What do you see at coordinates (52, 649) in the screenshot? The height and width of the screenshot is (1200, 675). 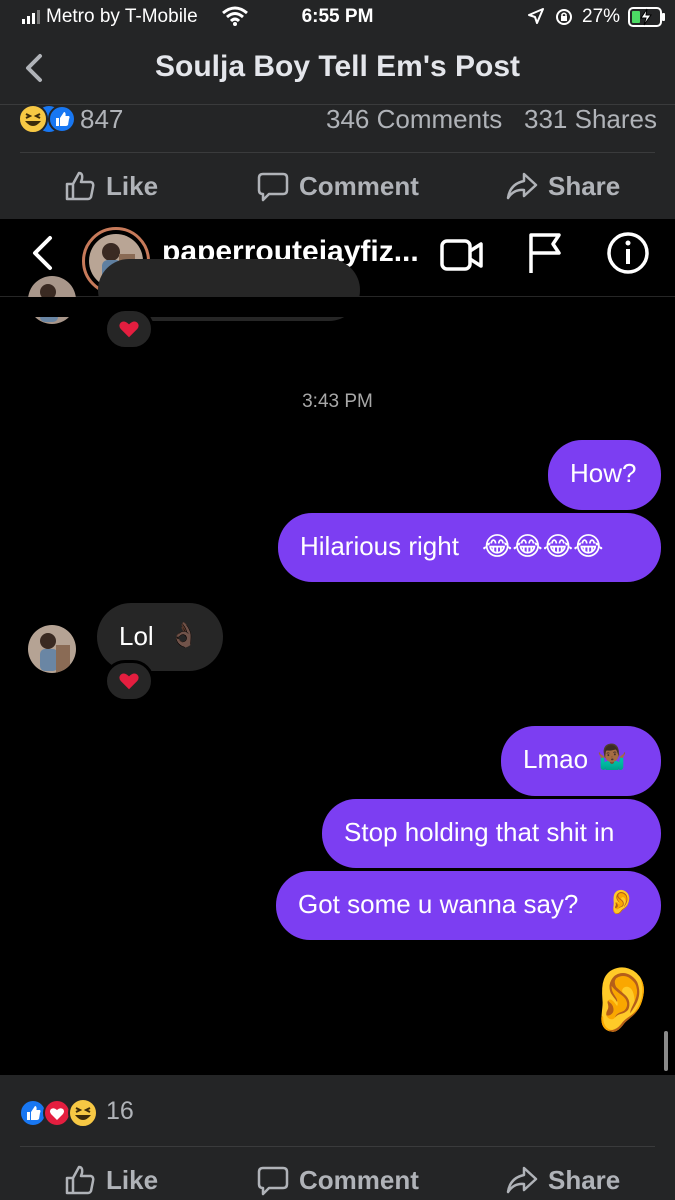 I see `sender-avatar` at bounding box center [52, 649].